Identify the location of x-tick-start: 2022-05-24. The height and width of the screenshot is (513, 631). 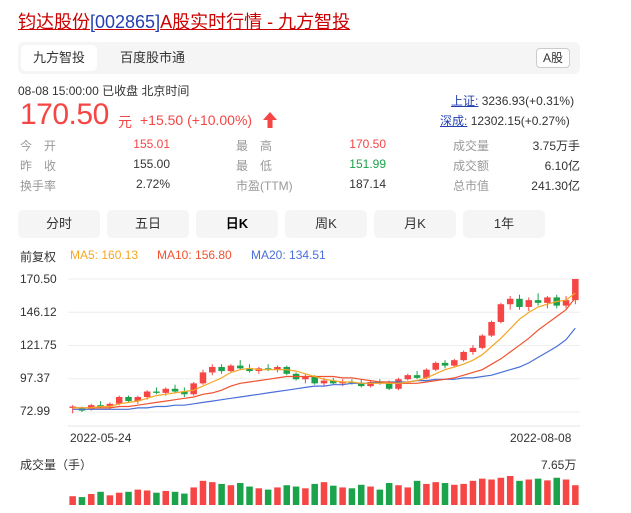
(101, 438).